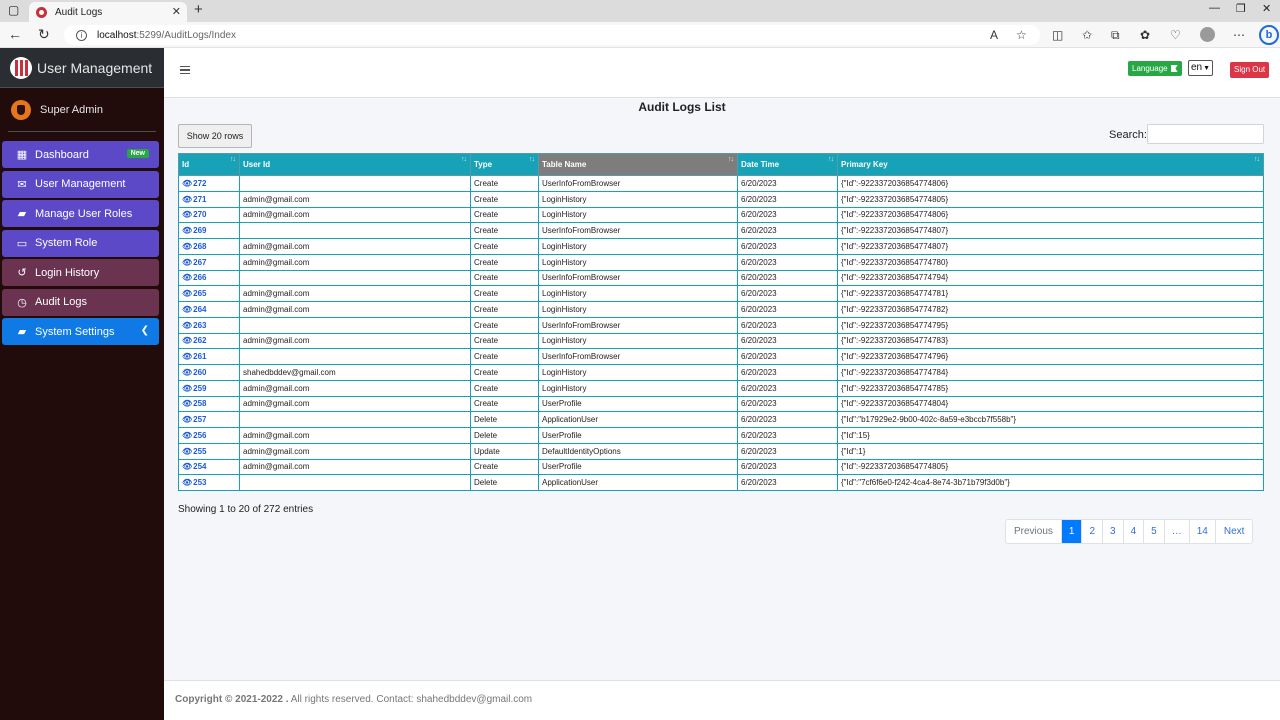  What do you see at coordinates (209, 341) in the screenshot?
I see `cell-id: 👁262` at bounding box center [209, 341].